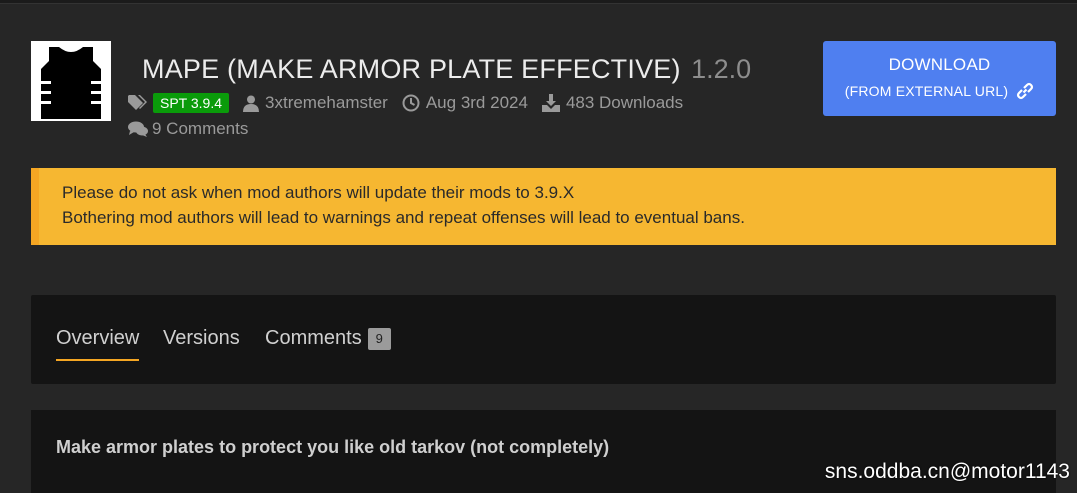  I want to click on clock-icon, so click(411, 103).